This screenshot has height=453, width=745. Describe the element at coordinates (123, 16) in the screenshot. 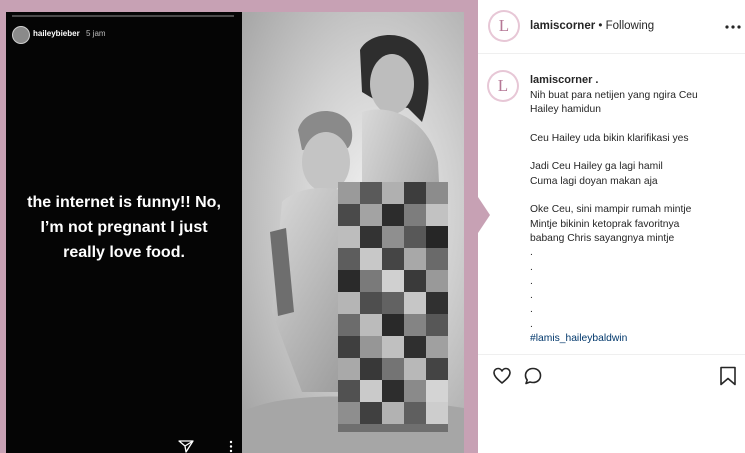

I see `story-progress-bar` at that location.